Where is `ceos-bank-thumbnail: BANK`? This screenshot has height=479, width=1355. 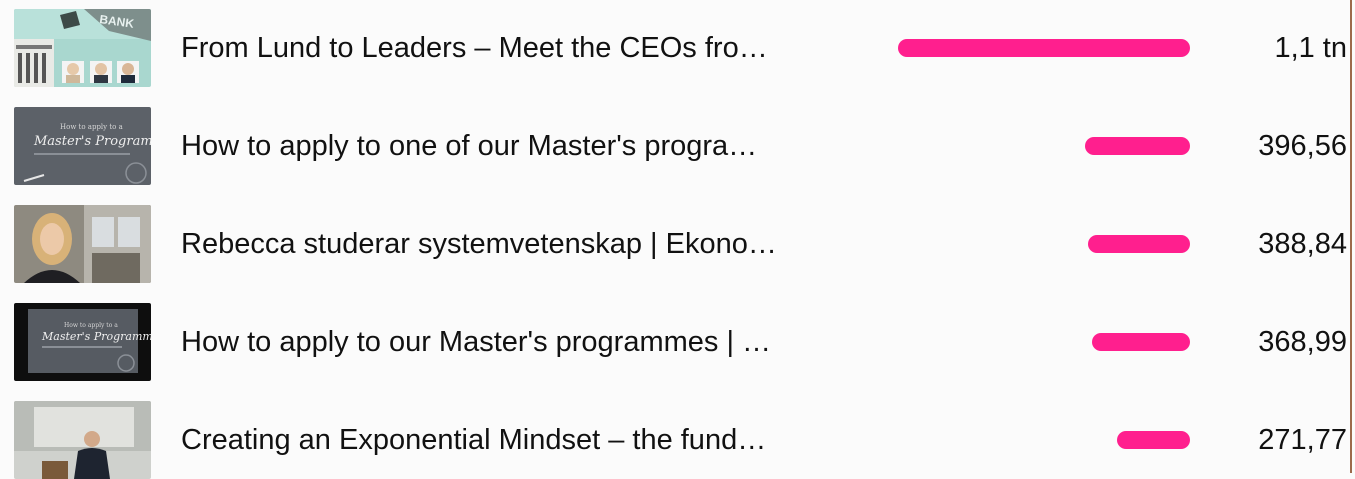 ceos-bank-thumbnail: BANK is located at coordinates (82, 48).